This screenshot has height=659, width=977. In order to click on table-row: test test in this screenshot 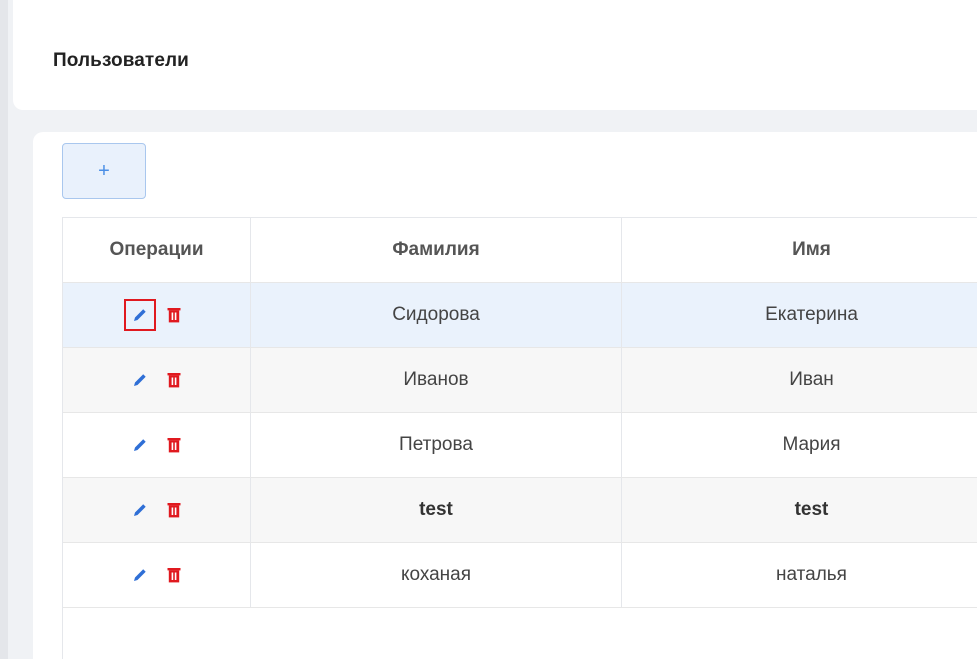, I will do `click(520, 510)`.